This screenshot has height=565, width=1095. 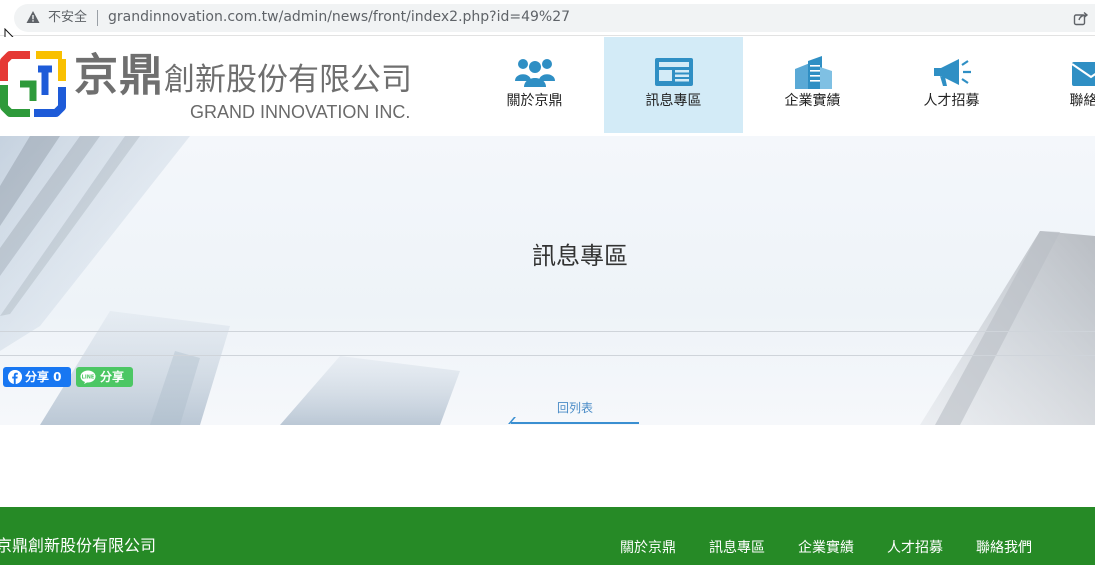 What do you see at coordinates (951, 101) in the screenshot?
I see `nav-label-careers: 人才招募` at bounding box center [951, 101].